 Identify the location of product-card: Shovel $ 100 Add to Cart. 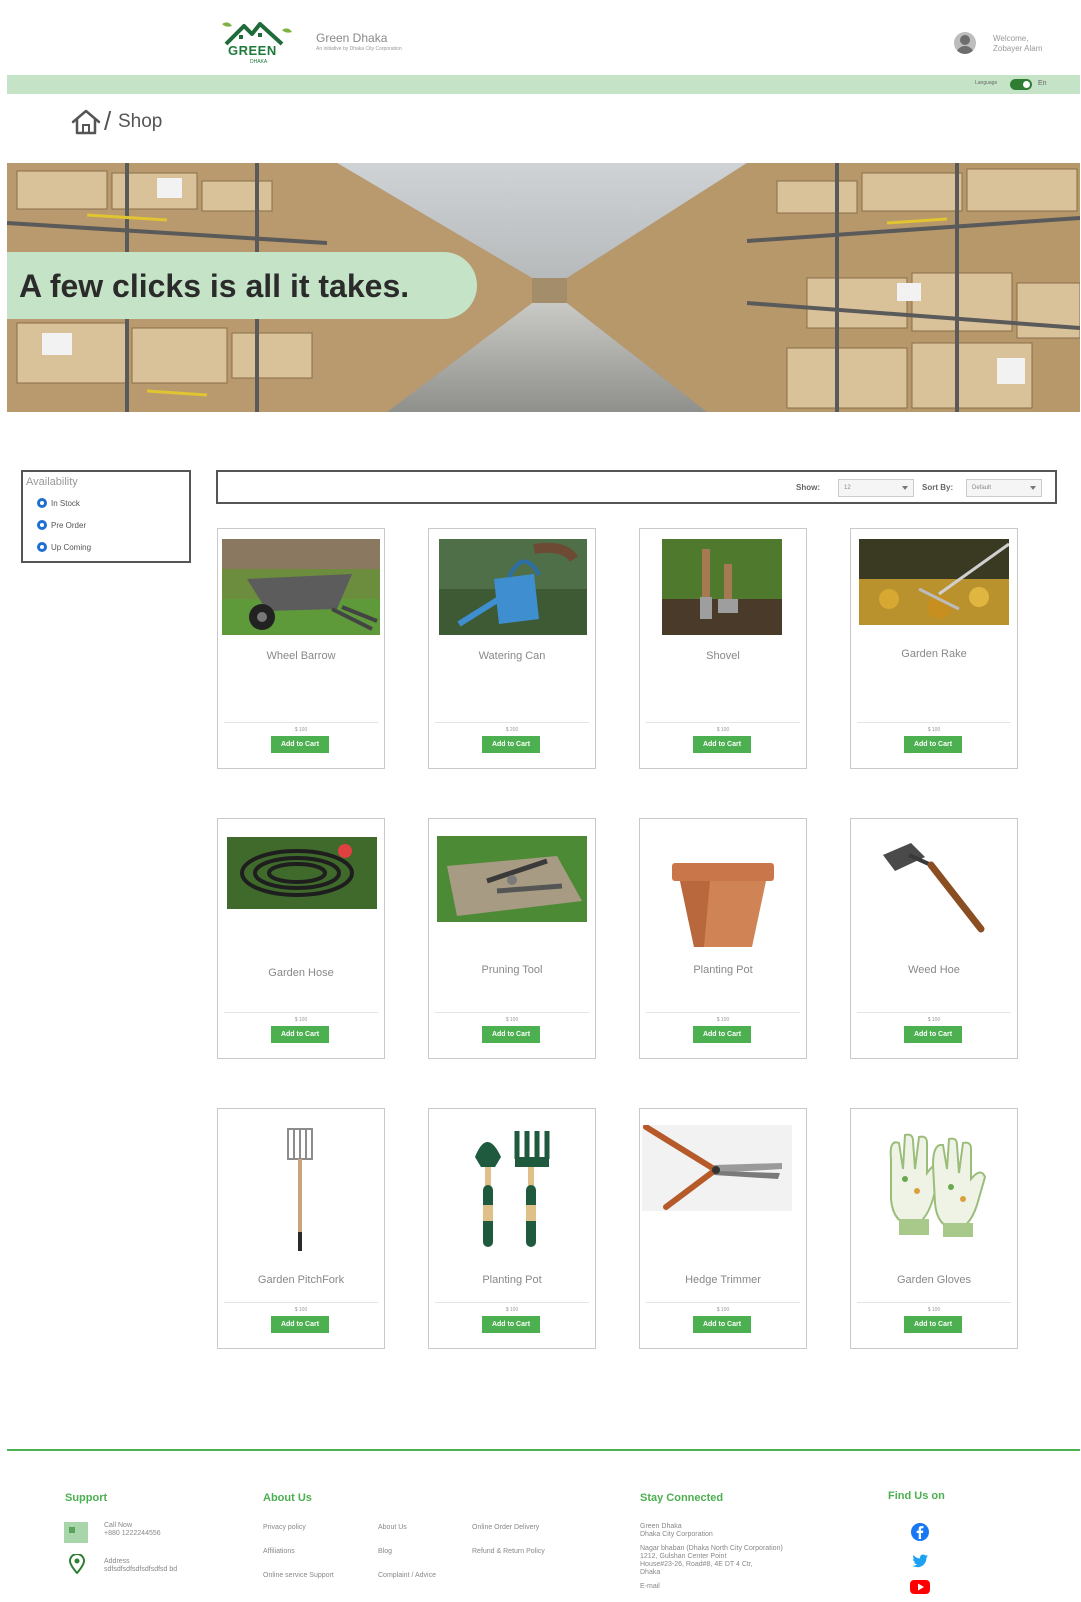
(723, 648).